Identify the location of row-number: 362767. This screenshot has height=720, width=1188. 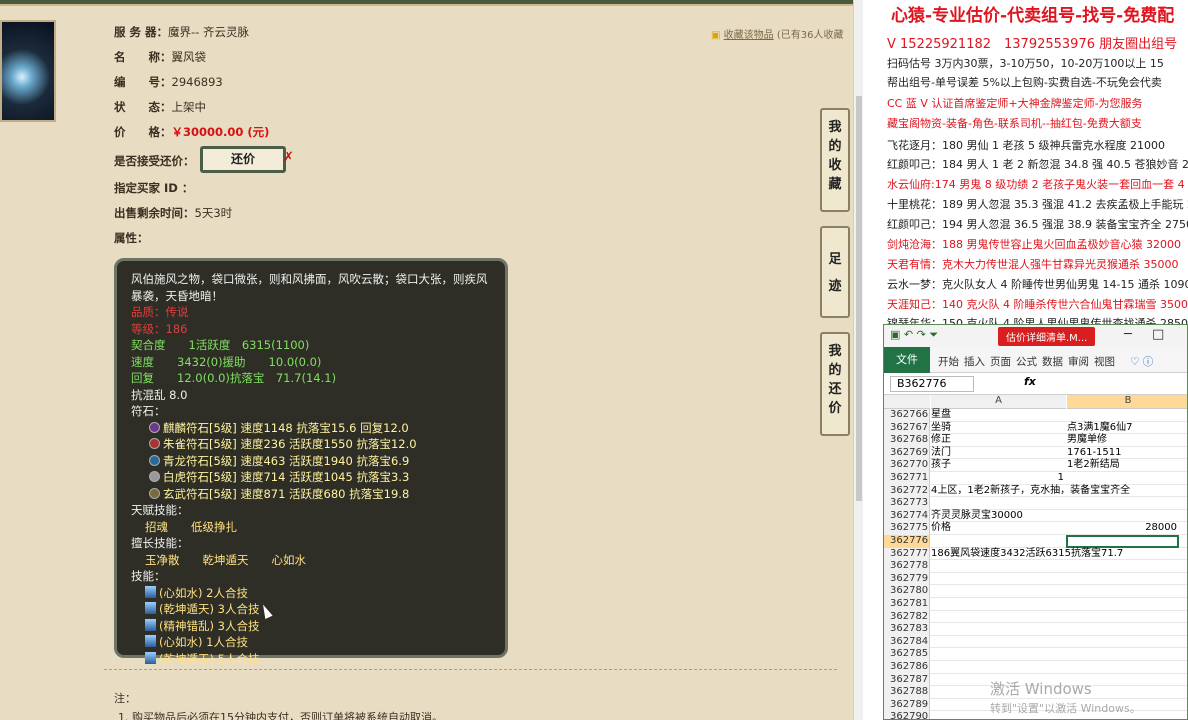
(907, 428).